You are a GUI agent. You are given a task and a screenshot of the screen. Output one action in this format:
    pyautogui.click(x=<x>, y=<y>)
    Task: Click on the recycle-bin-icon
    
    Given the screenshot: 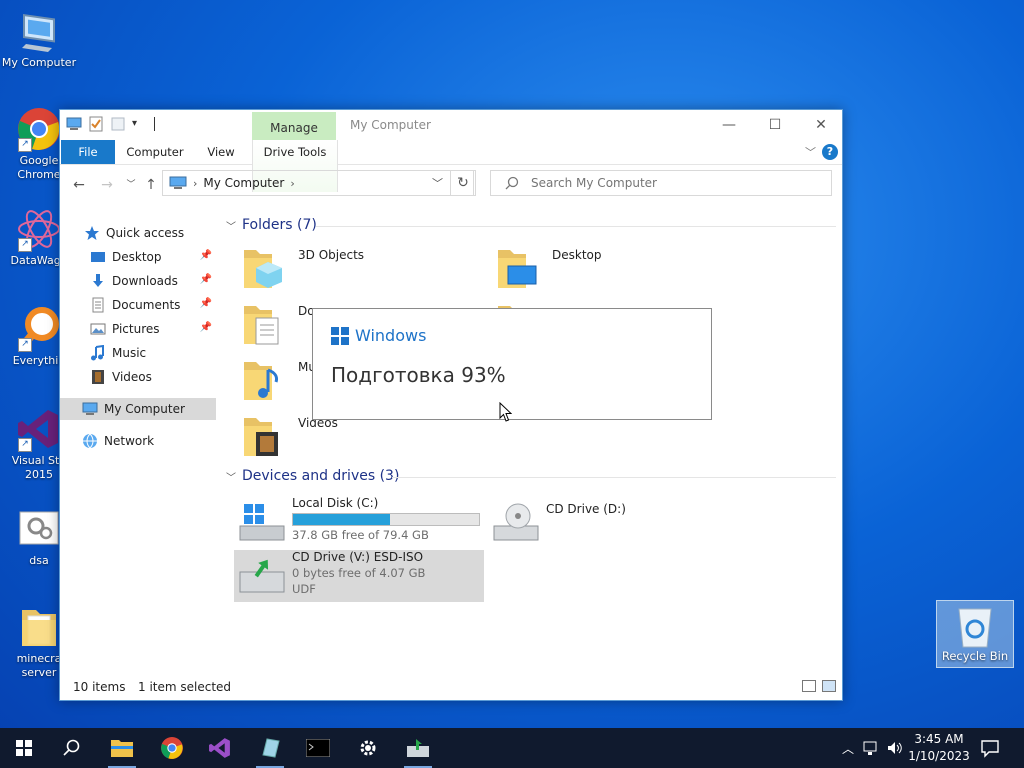 What is the action you would take?
    pyautogui.click(x=975, y=627)
    